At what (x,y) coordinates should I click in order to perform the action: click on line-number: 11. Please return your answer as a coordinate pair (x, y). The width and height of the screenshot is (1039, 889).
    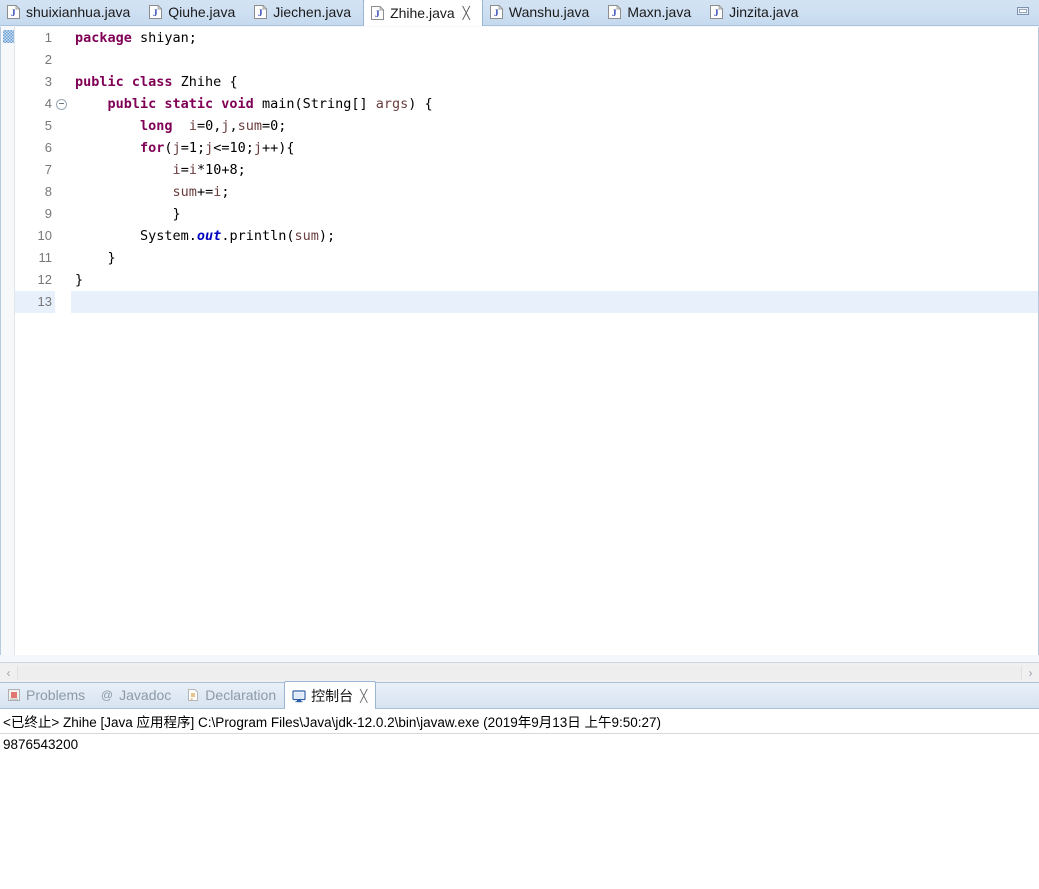
    Looking at the image, I should click on (35, 258).